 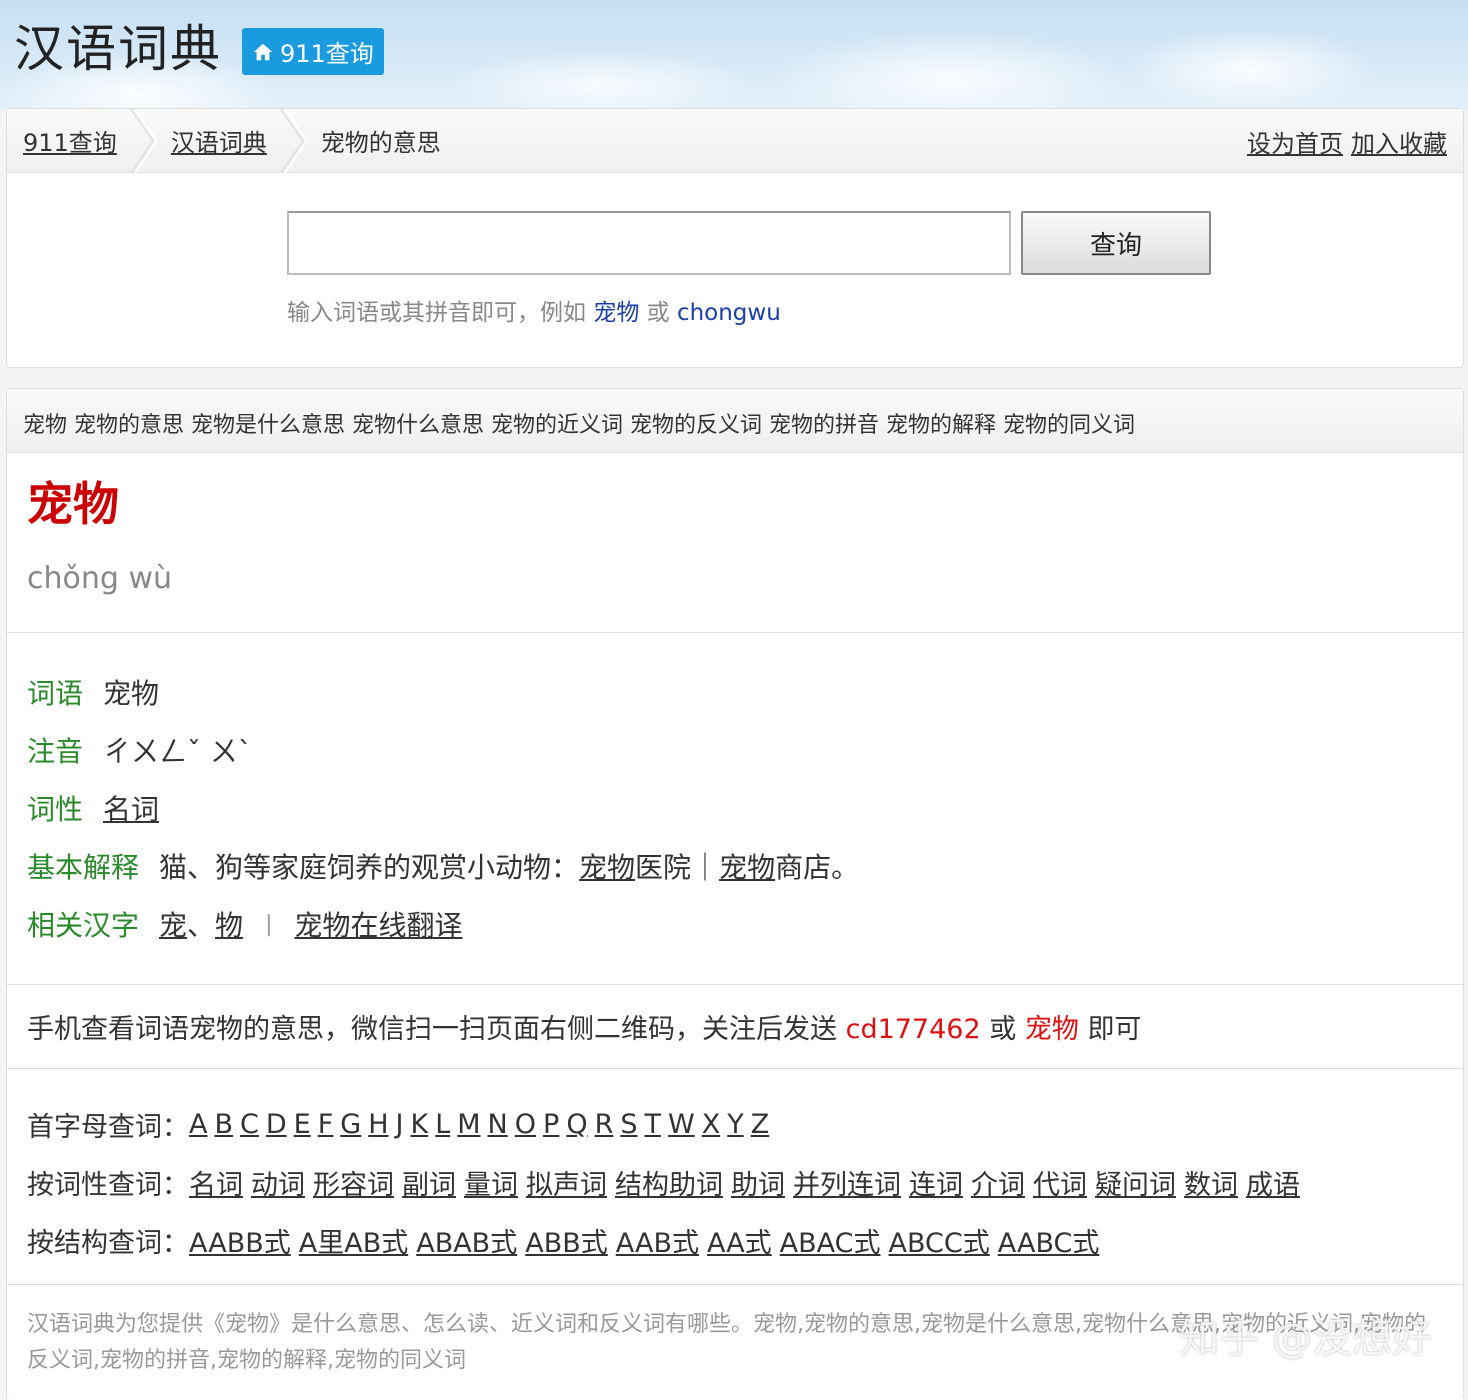 What do you see at coordinates (240, 1243) in the screenshot?
I see `struct-lookup-link: AABB式` at bounding box center [240, 1243].